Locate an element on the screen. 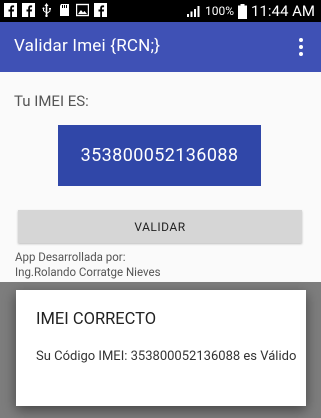 This screenshot has height=418, width=321. credits-line-1: App Desarrollada por: is located at coordinates (70, 257).